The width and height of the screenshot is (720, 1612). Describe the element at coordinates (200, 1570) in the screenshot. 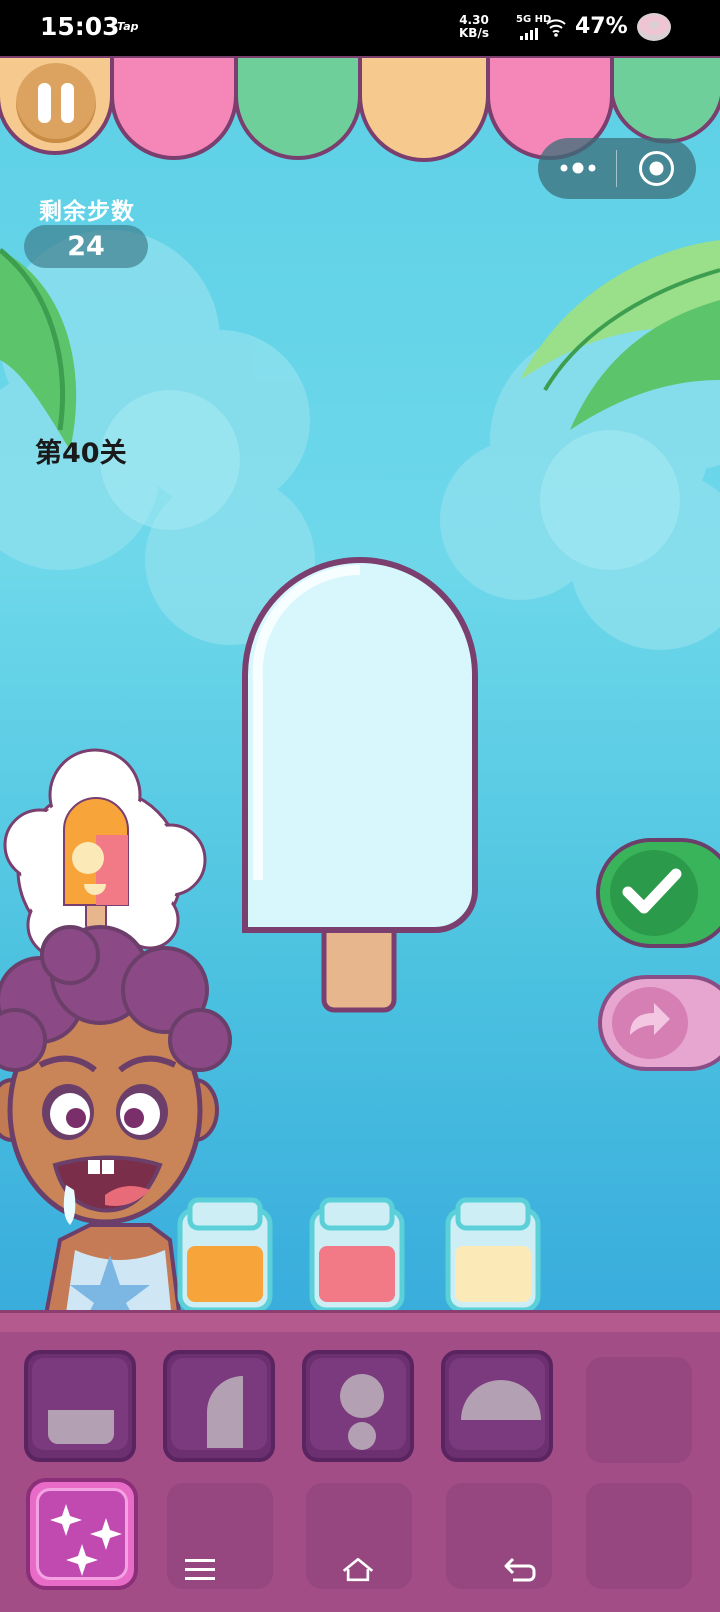

I see `menu-icon` at that location.